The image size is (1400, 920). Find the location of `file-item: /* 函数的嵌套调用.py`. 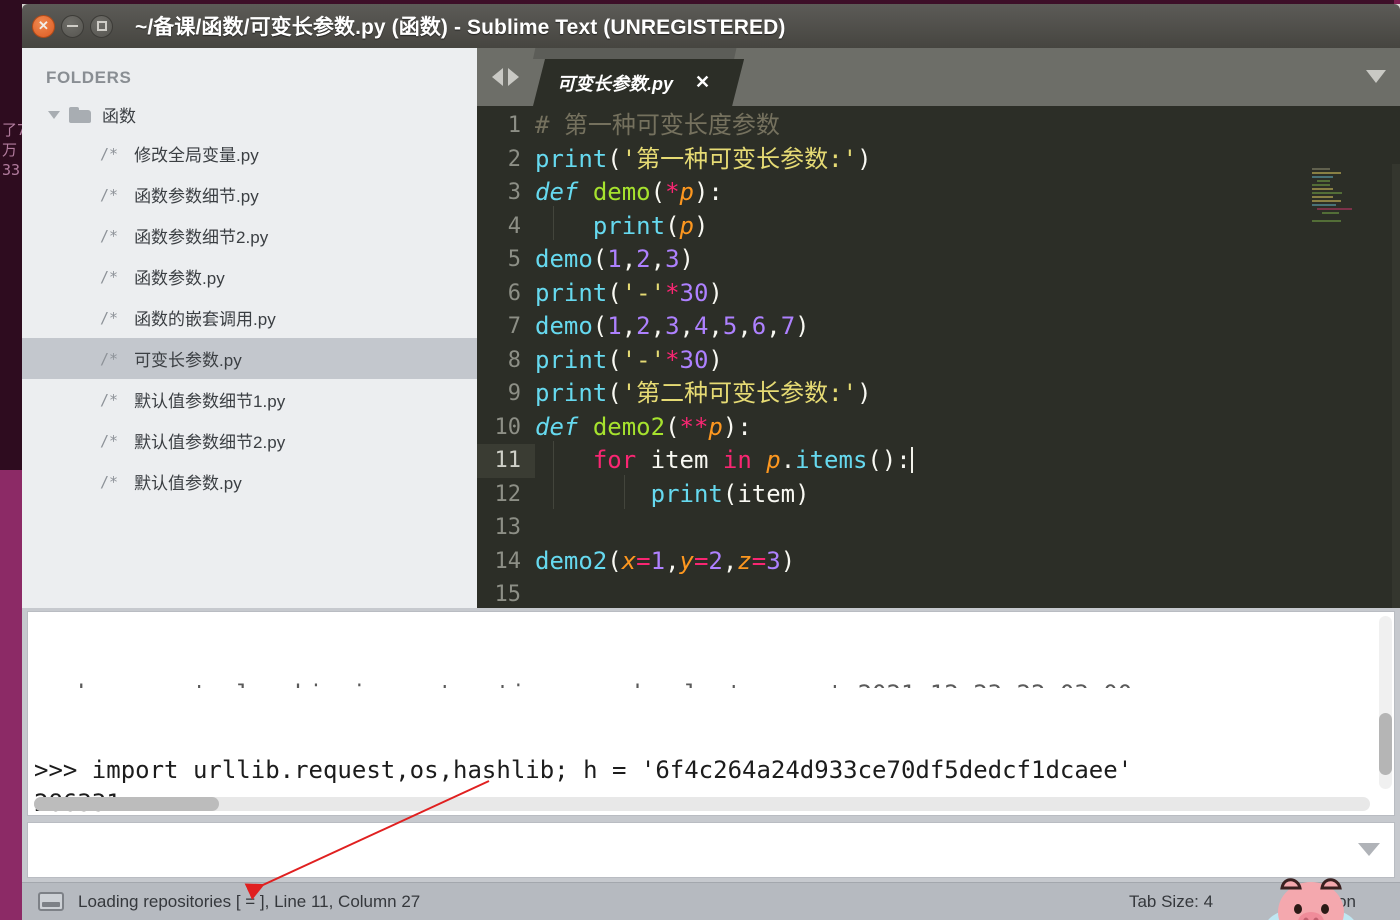

file-item: /* 函数的嵌套调用.py is located at coordinates (249, 317).